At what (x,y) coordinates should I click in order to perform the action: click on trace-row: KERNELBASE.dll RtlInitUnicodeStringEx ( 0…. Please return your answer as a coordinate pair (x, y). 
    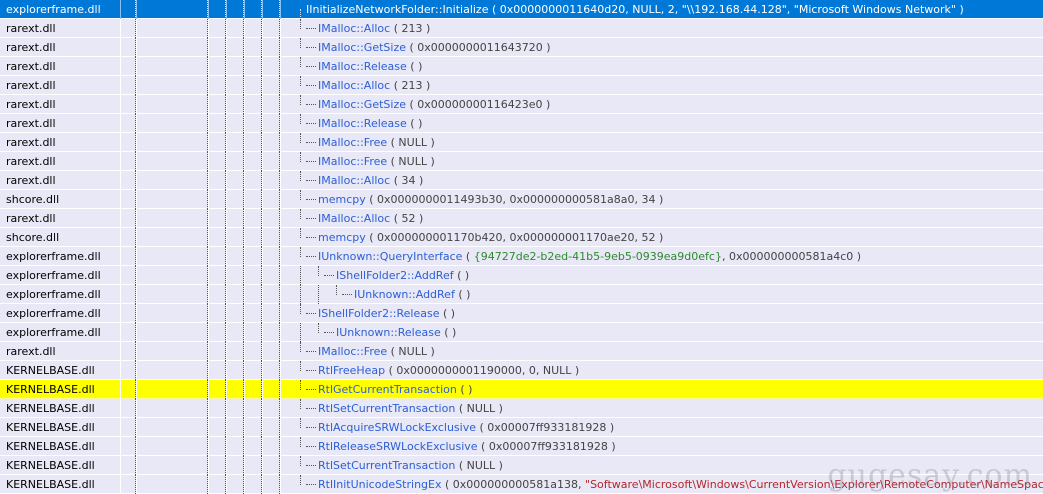
    Looking at the image, I should click on (521, 484).